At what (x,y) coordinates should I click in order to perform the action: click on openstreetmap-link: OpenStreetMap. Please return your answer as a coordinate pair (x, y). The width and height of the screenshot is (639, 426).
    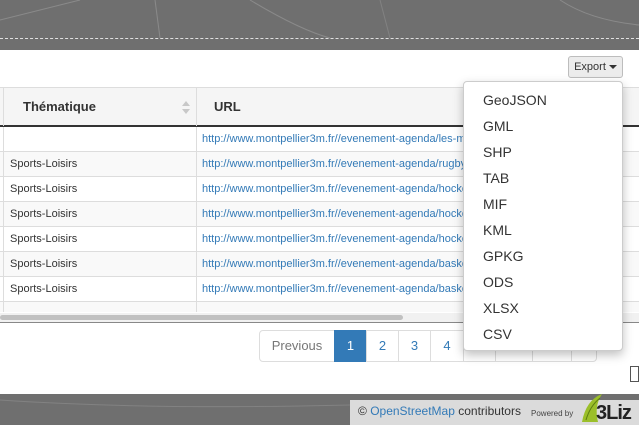
    Looking at the image, I should click on (412, 411).